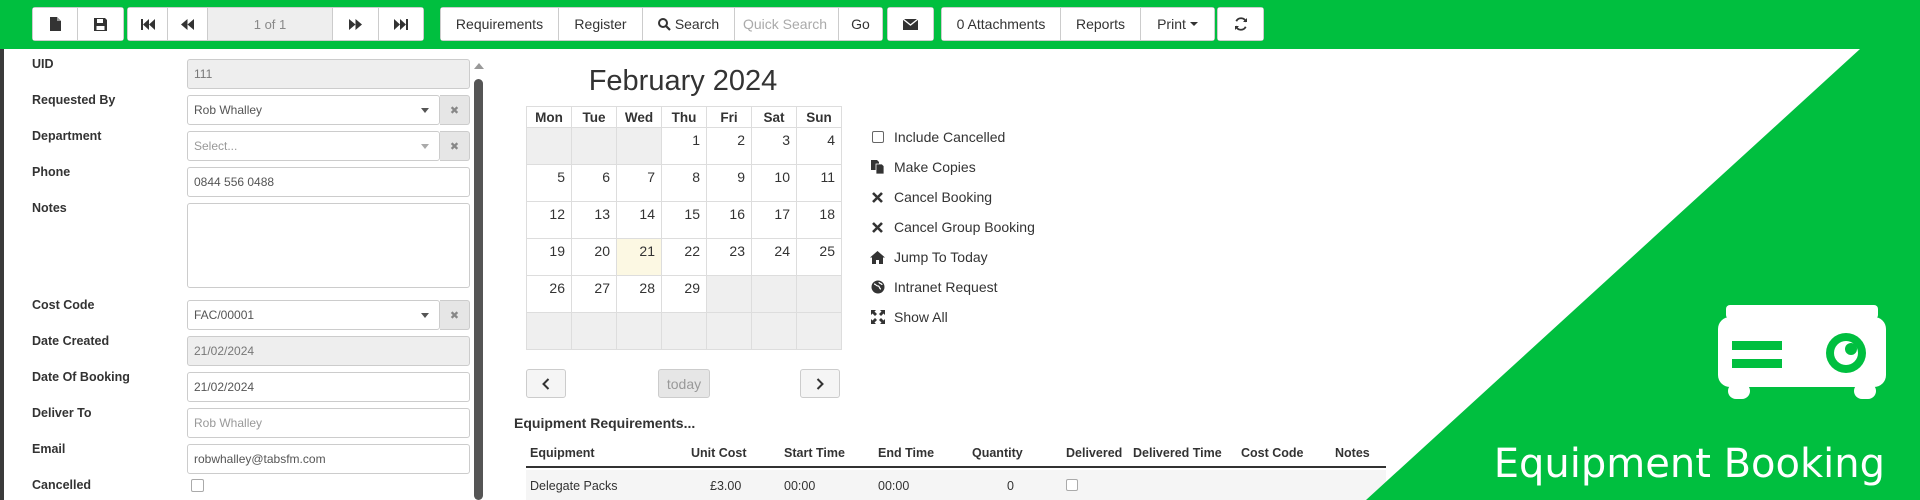 Image resolution: width=1920 pixels, height=500 pixels. I want to click on calendar-day: 11, so click(819, 183).